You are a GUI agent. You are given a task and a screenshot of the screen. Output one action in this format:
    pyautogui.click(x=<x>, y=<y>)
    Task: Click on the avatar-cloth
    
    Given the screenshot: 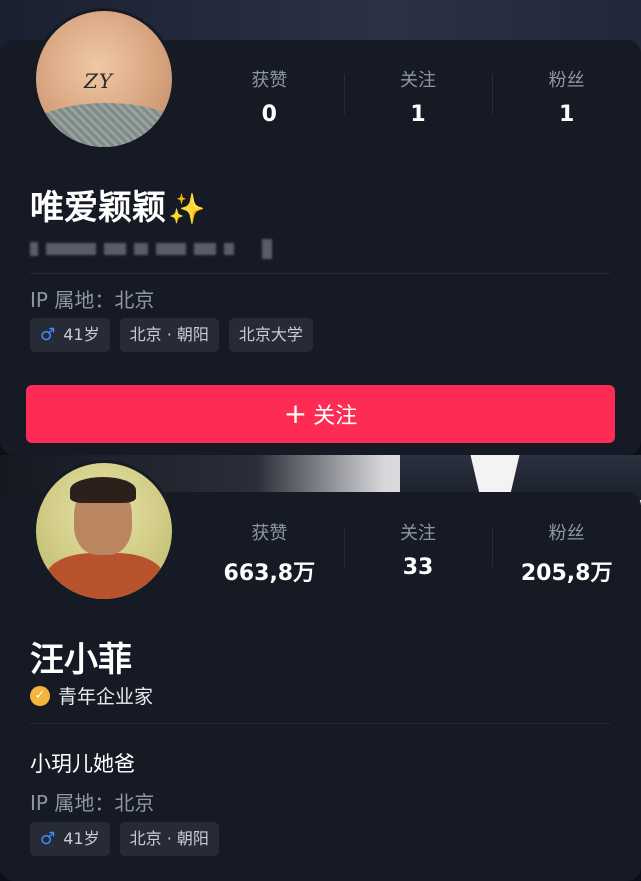 What is the action you would take?
    pyautogui.click(x=104, y=125)
    